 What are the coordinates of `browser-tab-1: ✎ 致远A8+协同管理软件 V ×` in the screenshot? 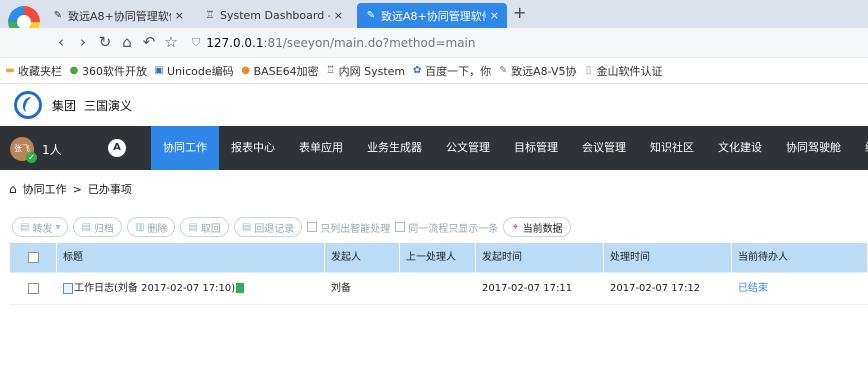 It's located at (118, 15).